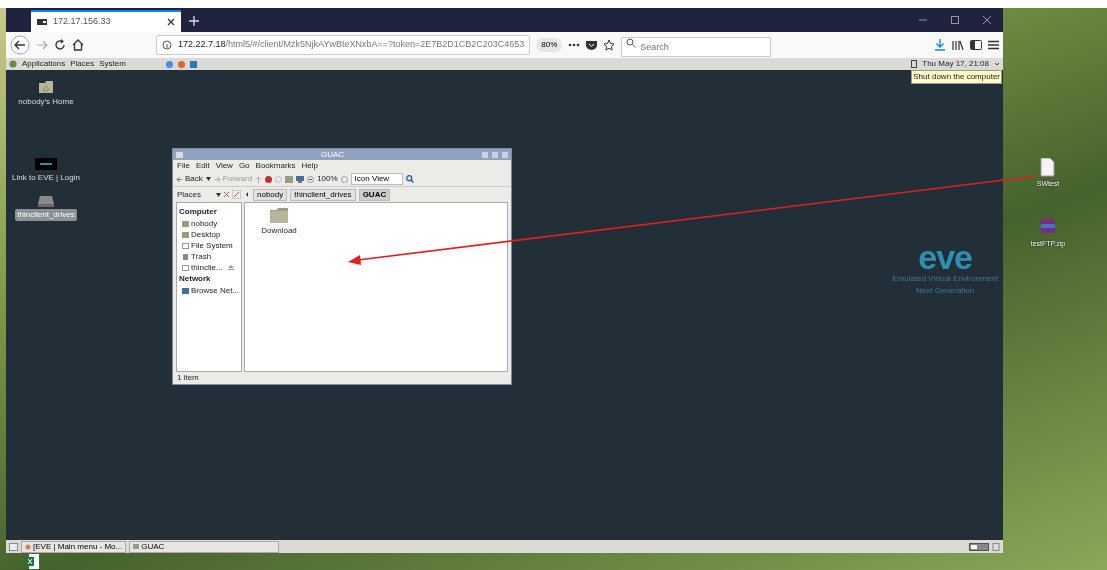  Describe the element at coordinates (20, 45) in the screenshot. I see `back-icon` at that location.